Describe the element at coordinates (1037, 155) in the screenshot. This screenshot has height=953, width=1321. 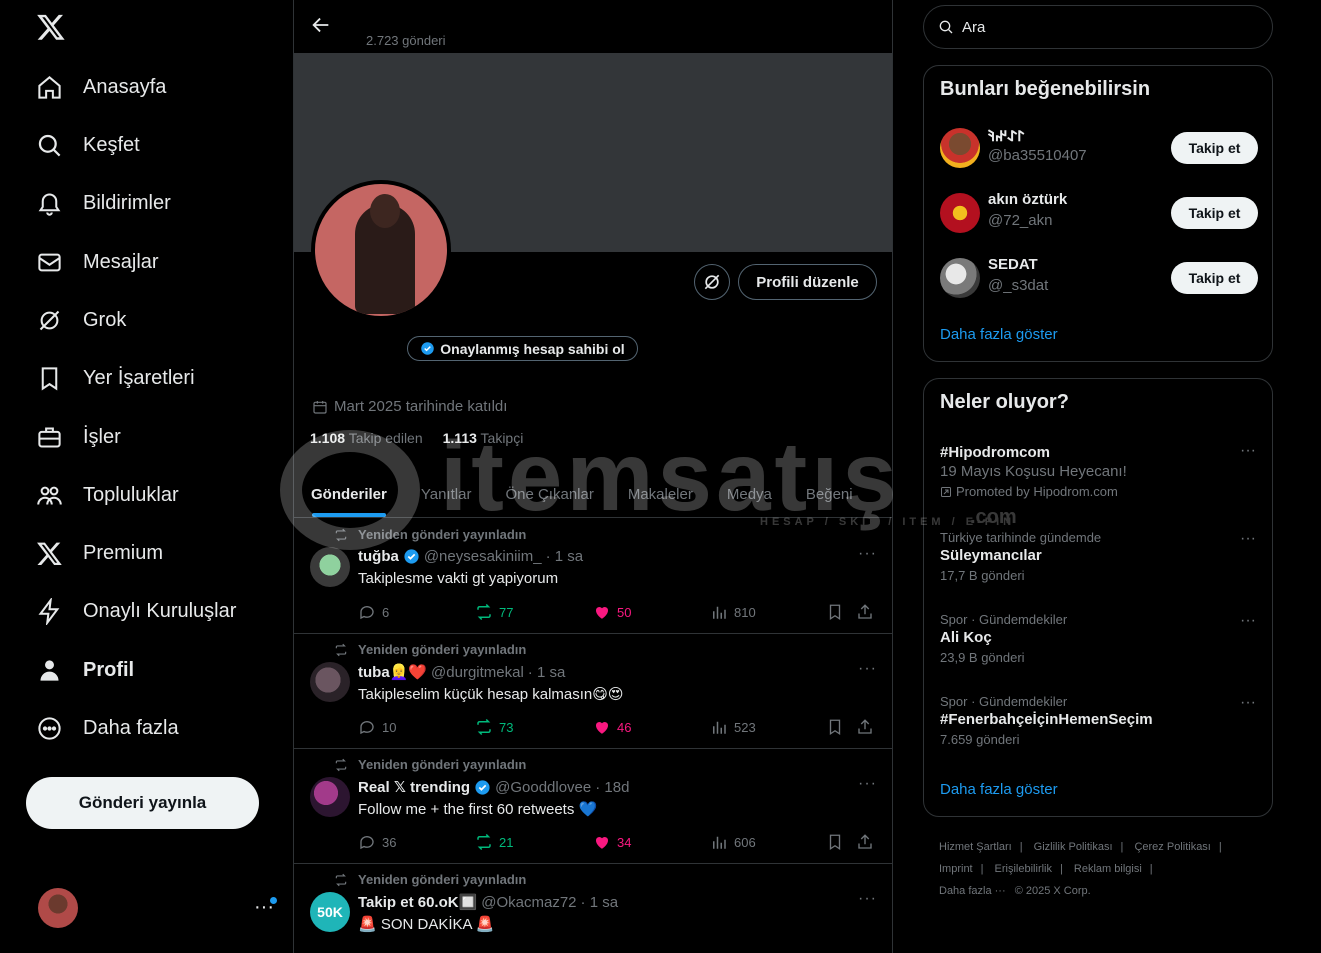
I see `suggestion-handle: @ba35510407` at that location.